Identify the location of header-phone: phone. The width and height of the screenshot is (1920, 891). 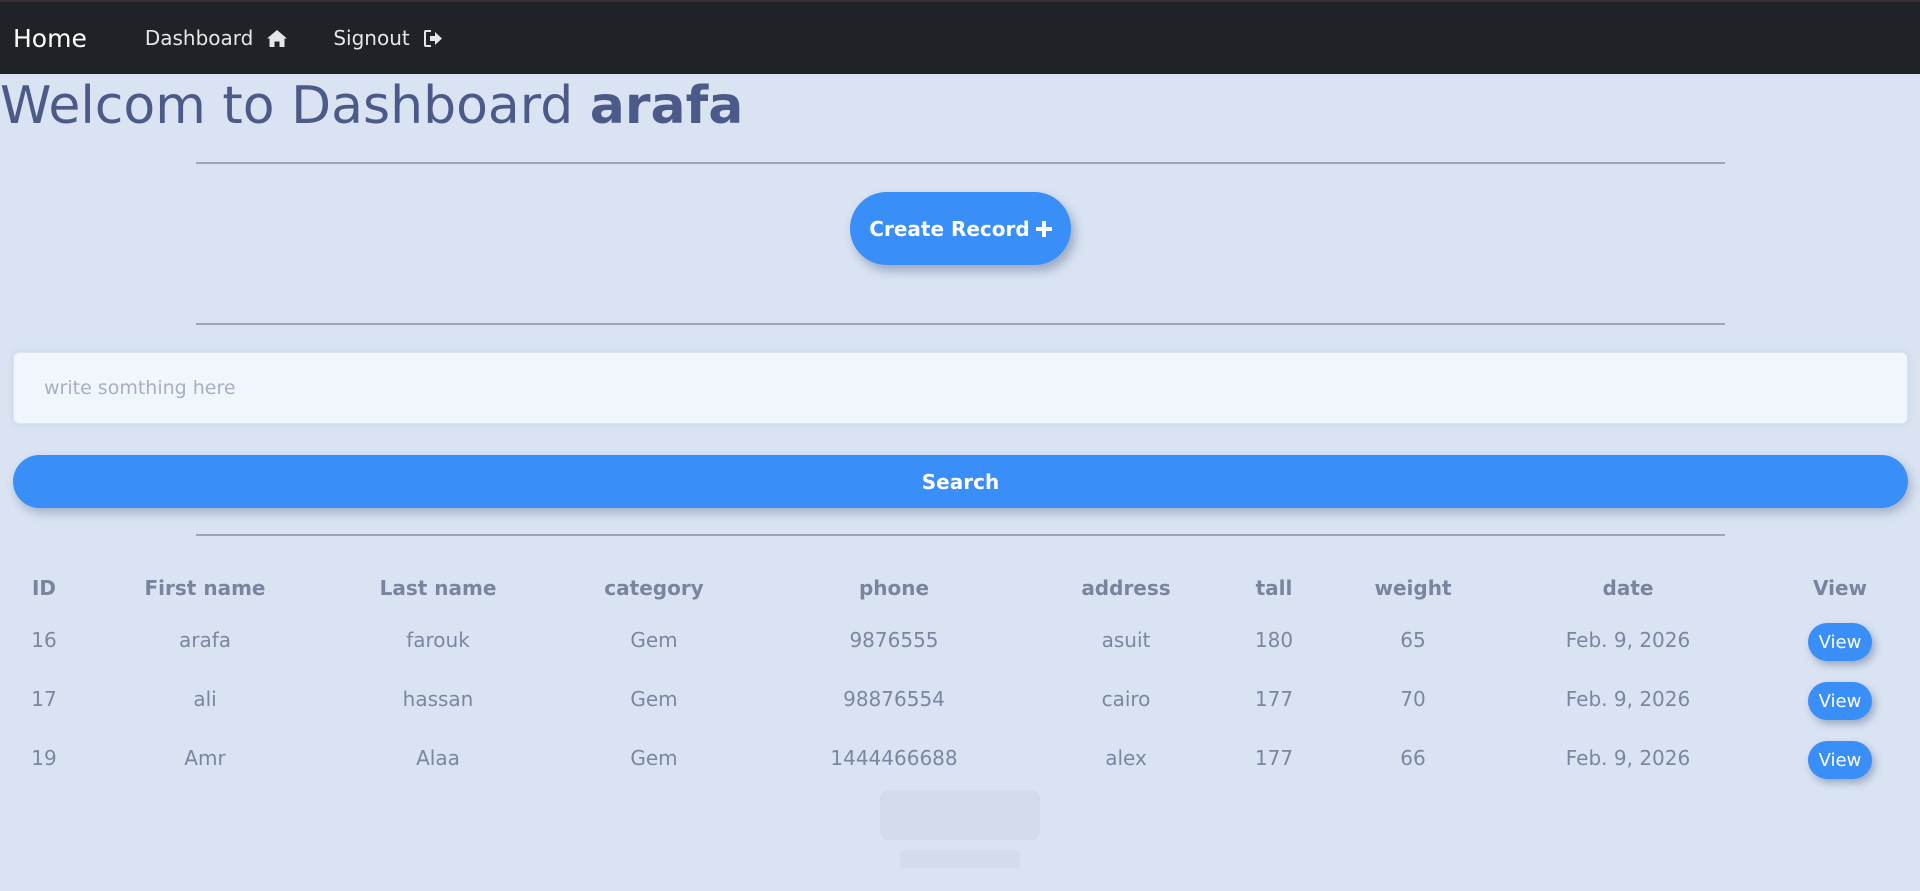
(894, 588).